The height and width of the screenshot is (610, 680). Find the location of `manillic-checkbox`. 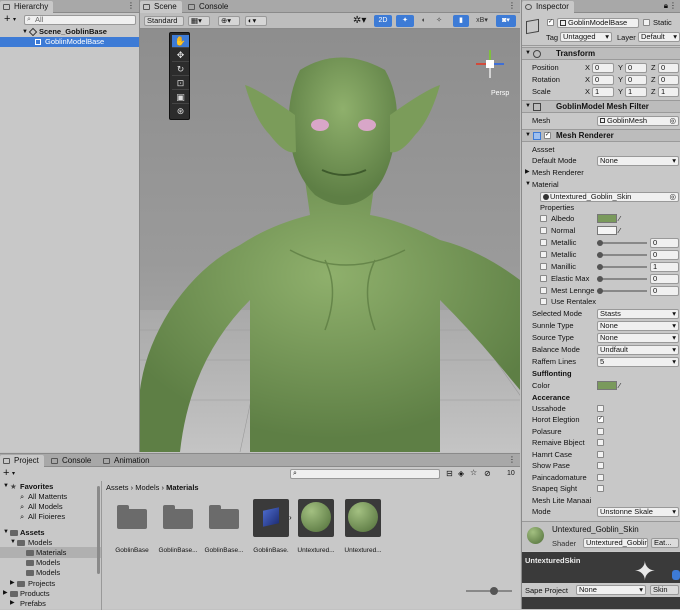

manillic-checkbox is located at coordinates (543, 266).